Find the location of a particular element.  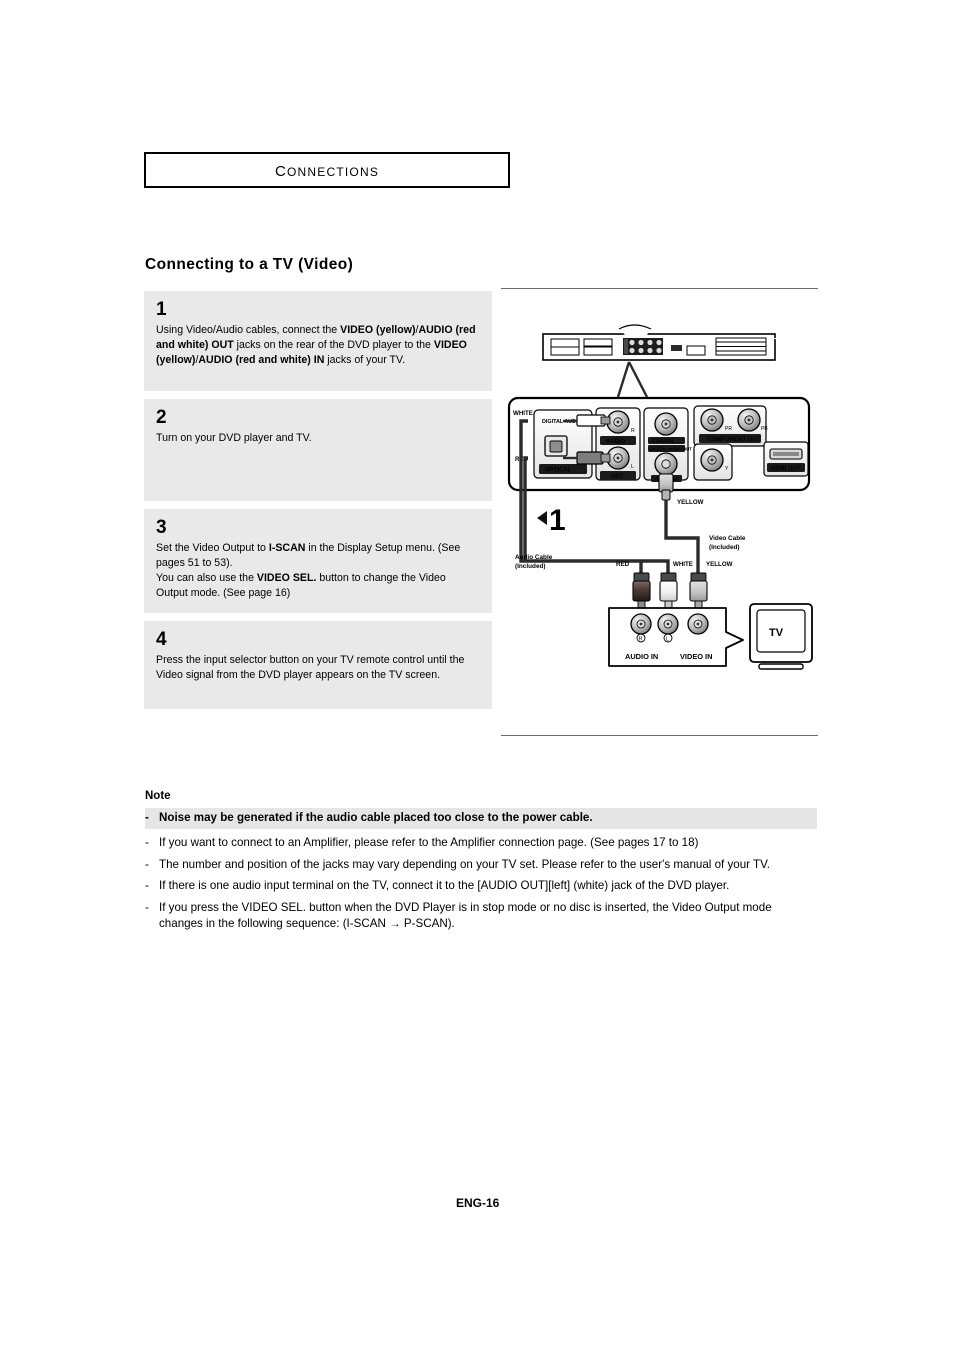

label-component-out: COMPONENT OUT is located at coordinates (734, 440).